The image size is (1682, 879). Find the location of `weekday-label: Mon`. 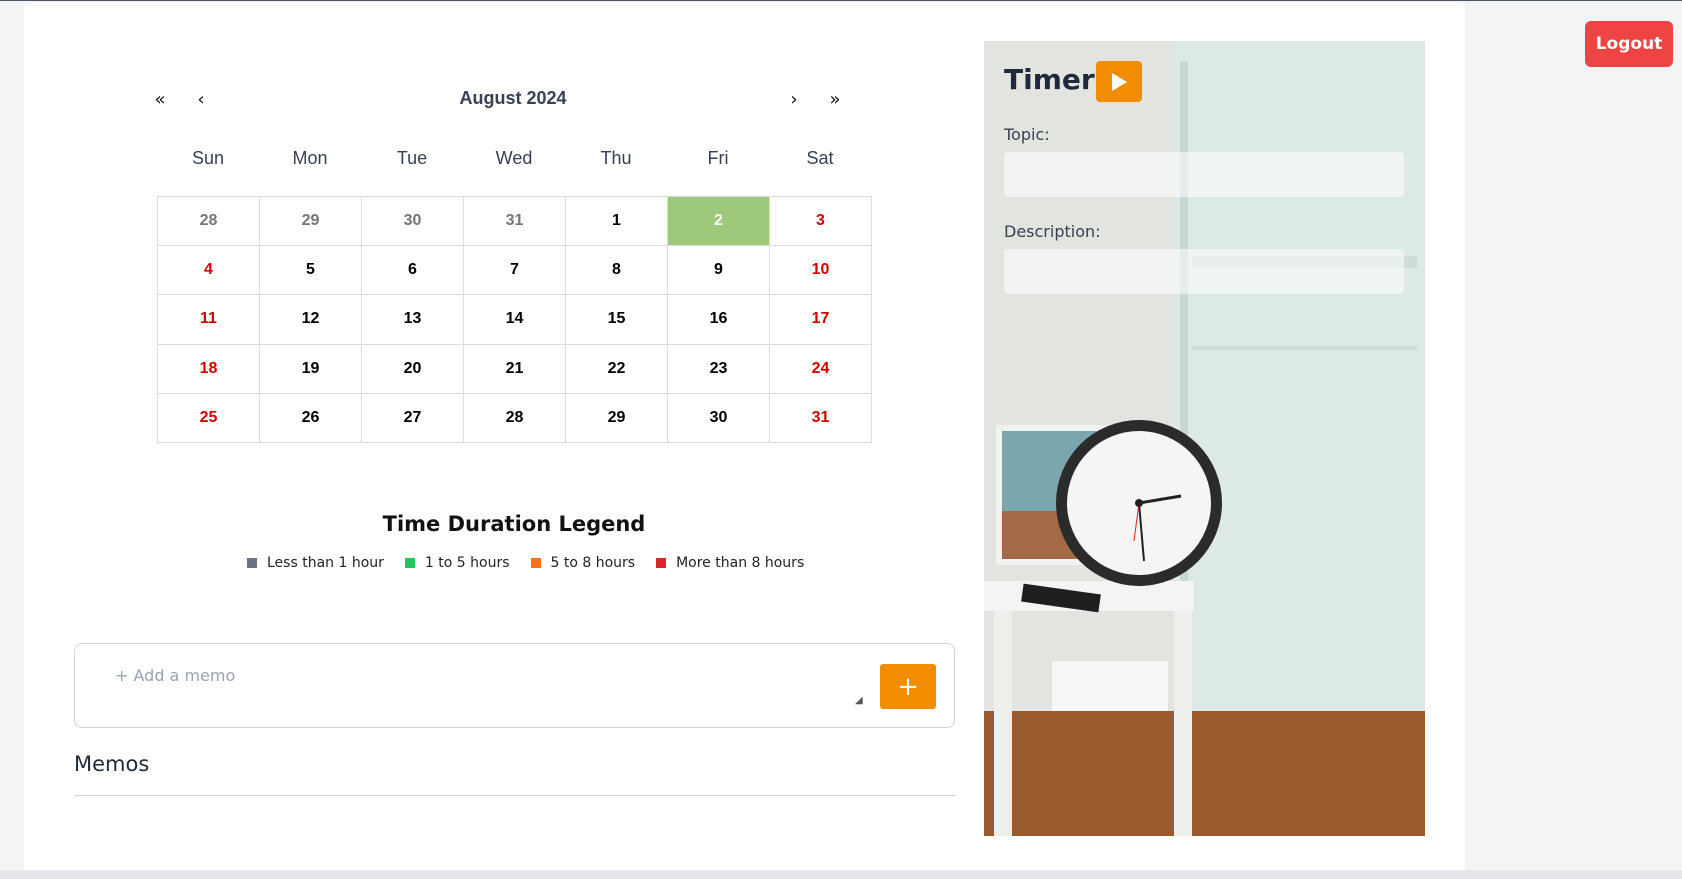

weekday-label: Mon is located at coordinates (310, 158).